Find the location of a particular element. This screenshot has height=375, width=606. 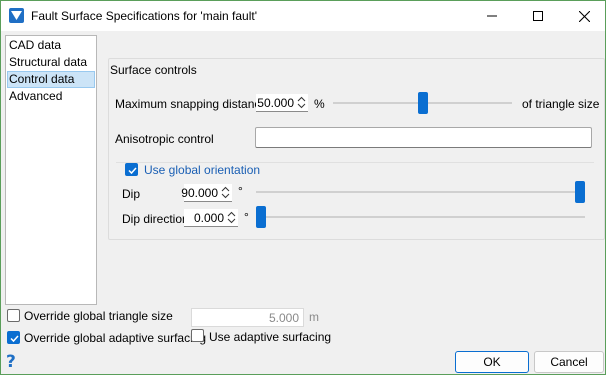

dip-direction-slider-track is located at coordinates (420, 217).